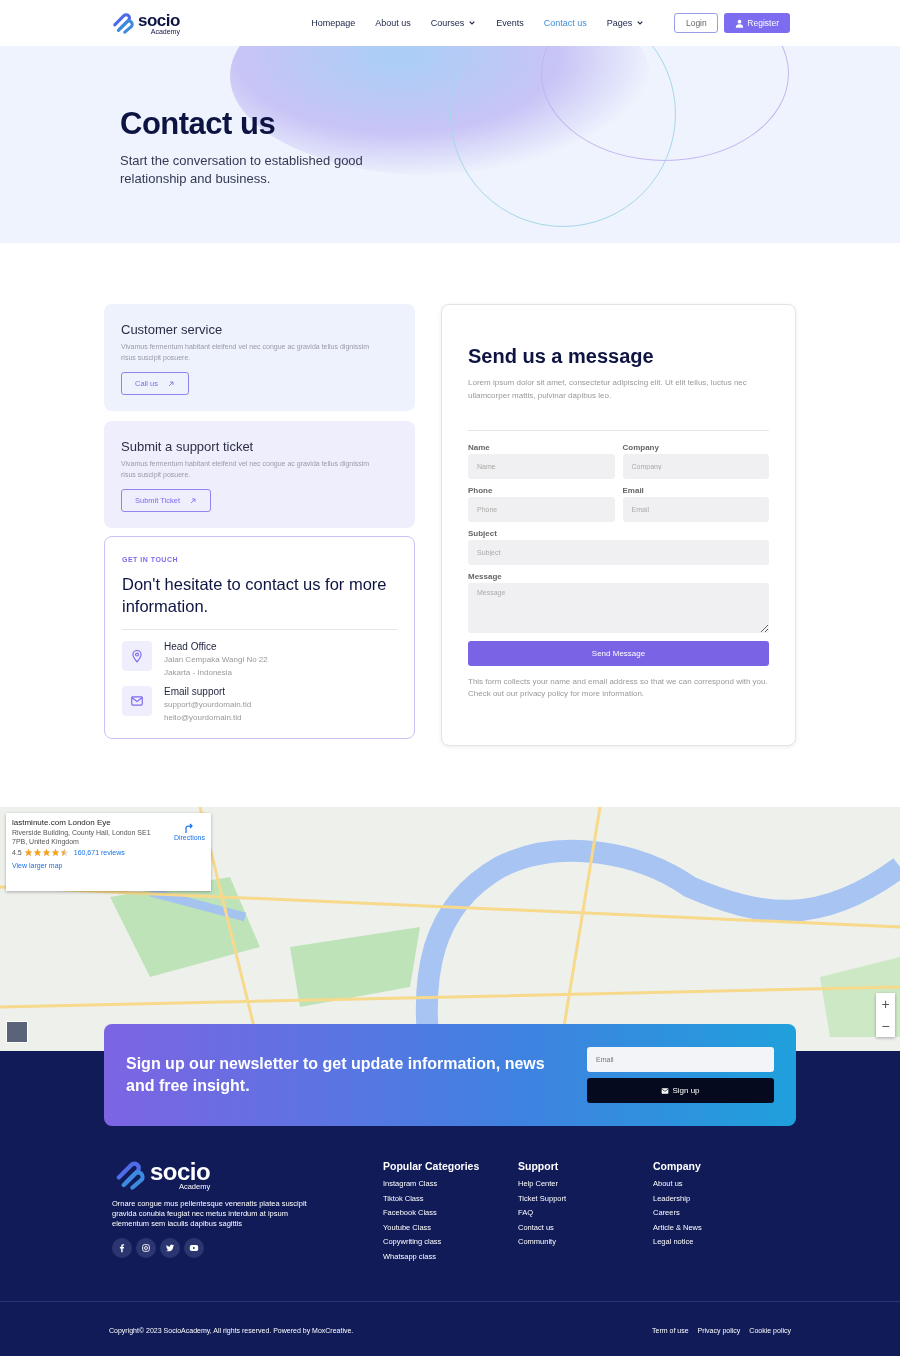  Describe the element at coordinates (740, 23) in the screenshot. I see `user-icon` at that location.